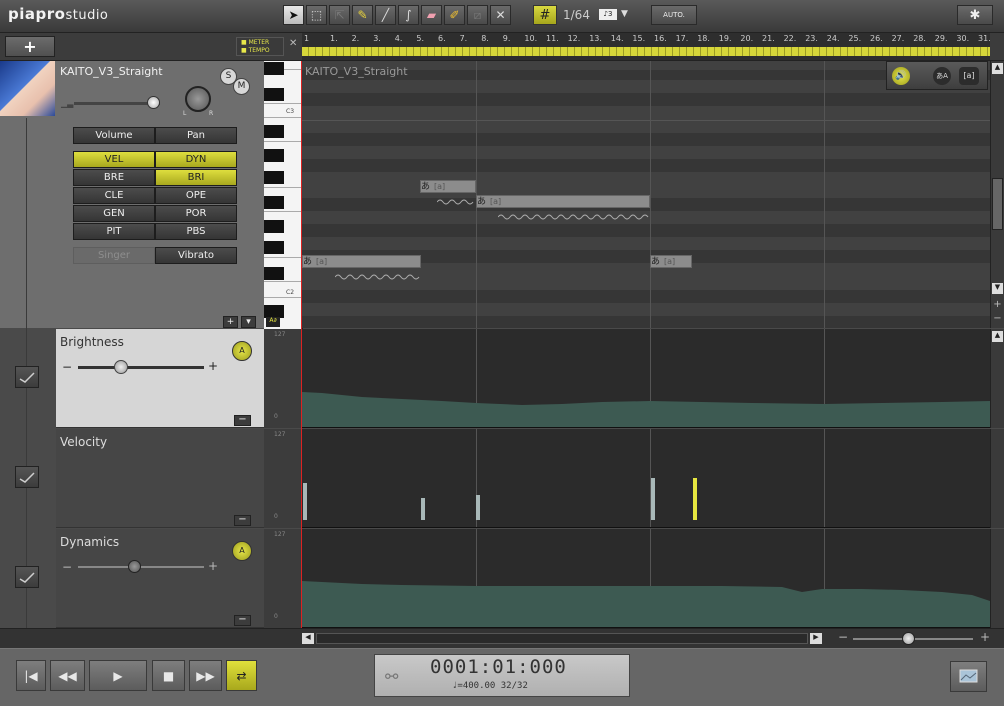 The image size is (1004, 706). Describe the element at coordinates (997, 478) in the screenshot. I see `lane-scrollbar` at that location.